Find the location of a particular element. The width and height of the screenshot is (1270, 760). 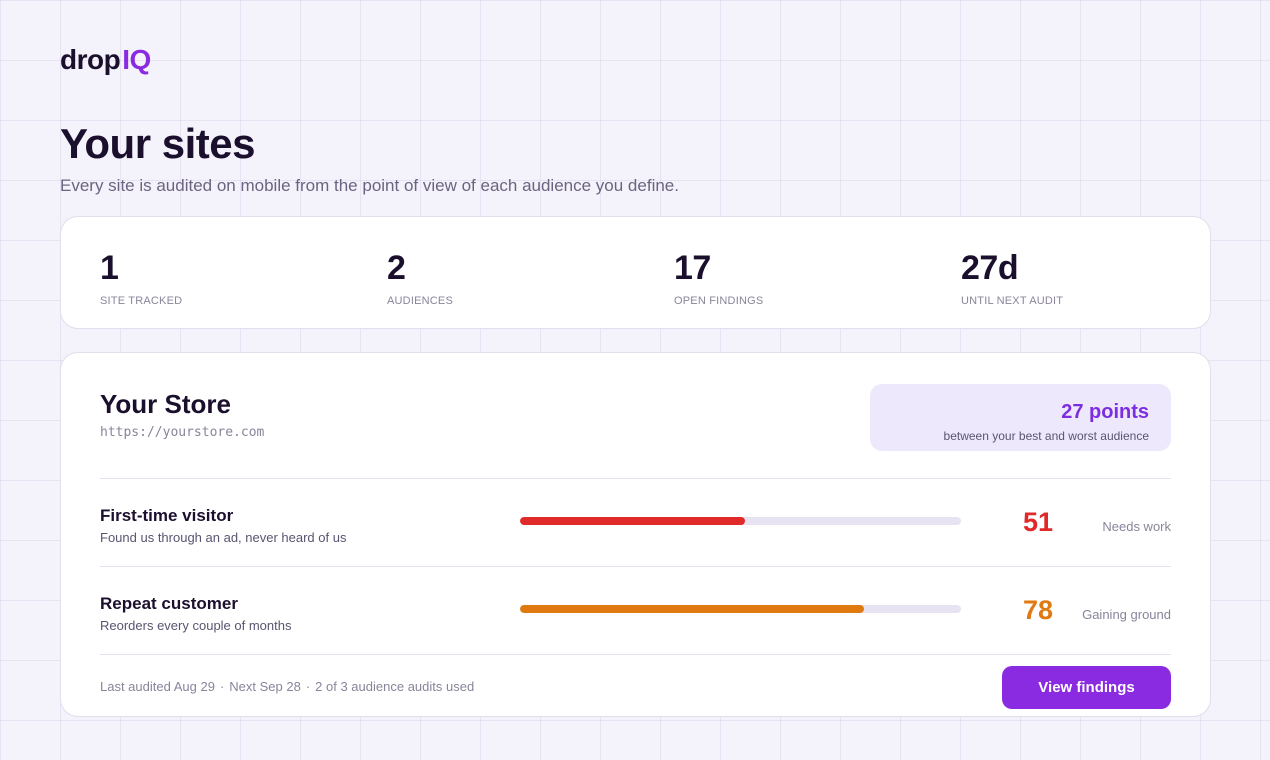

audit-usage: 2 of 3 audience audits used is located at coordinates (395, 686).